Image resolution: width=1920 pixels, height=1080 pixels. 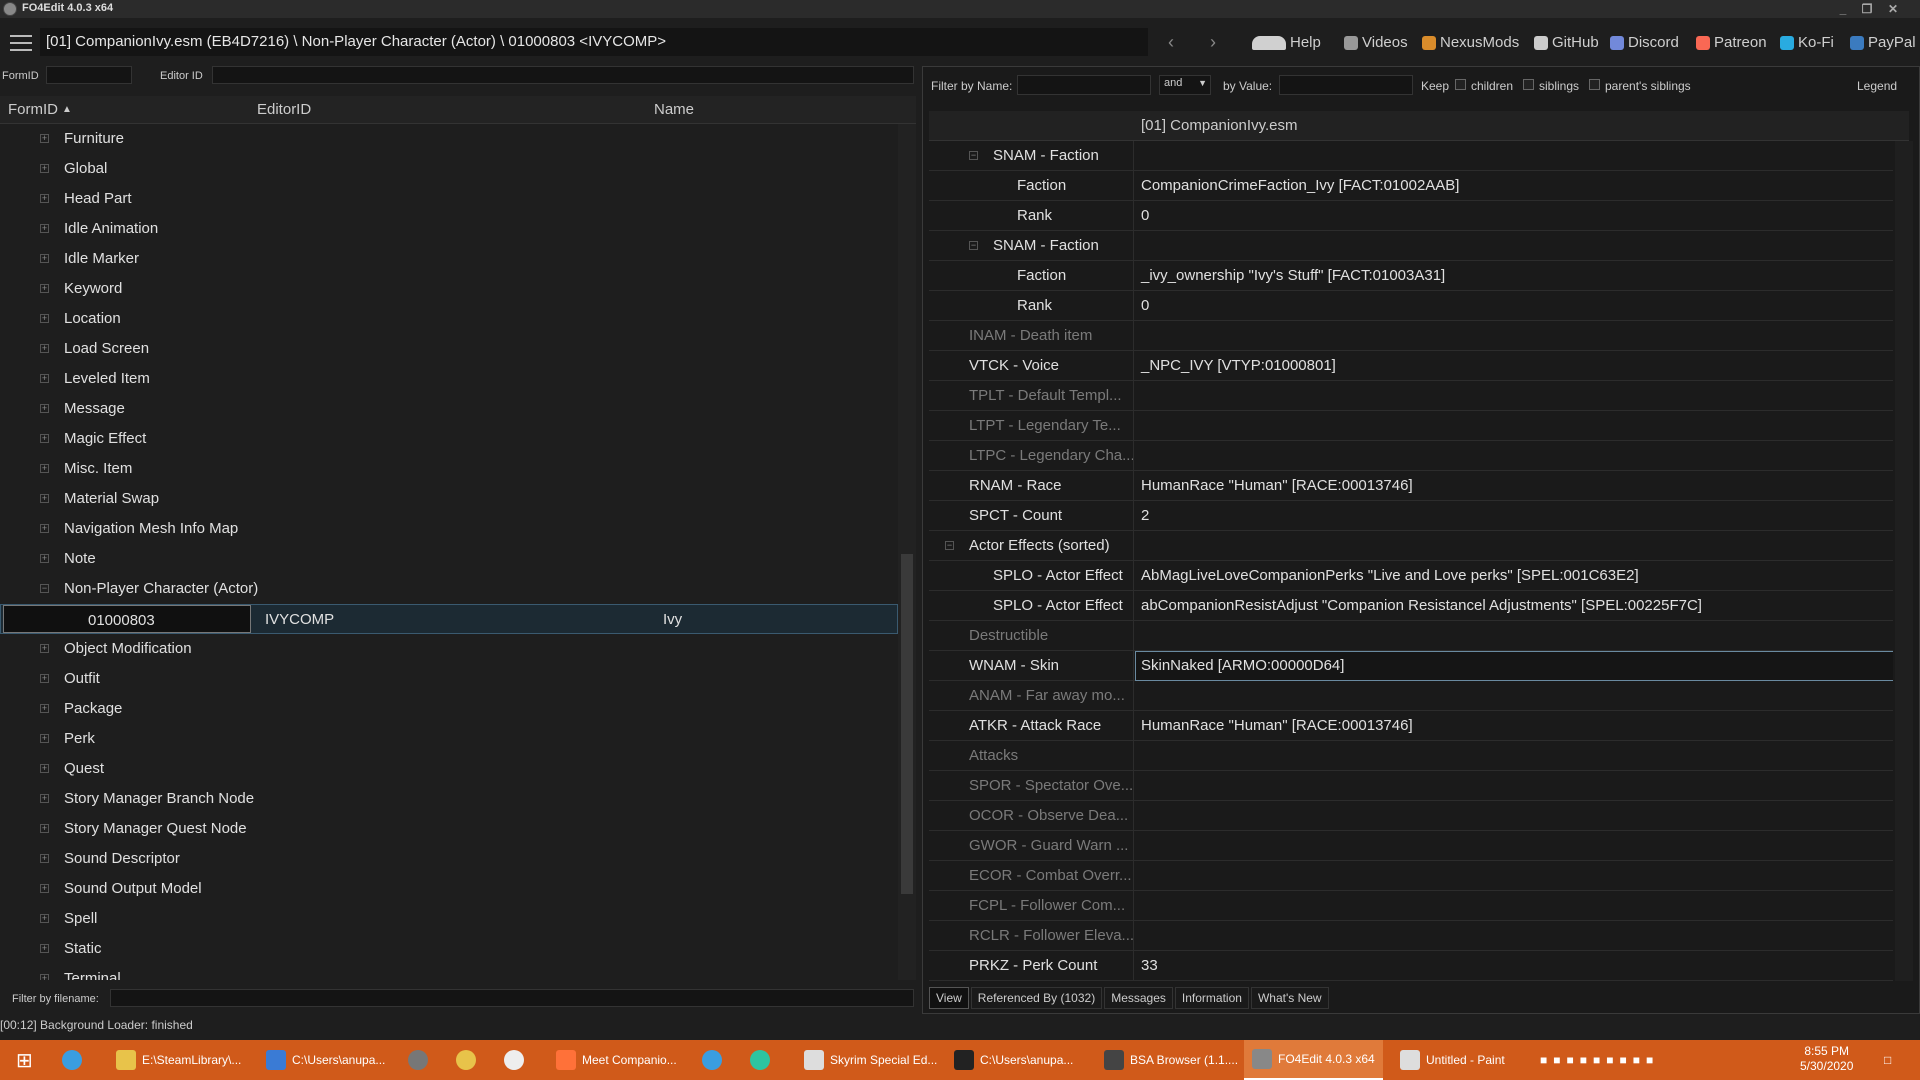 What do you see at coordinates (1185, 85) in the screenshot?
I see `and-or-select: and ▼` at bounding box center [1185, 85].